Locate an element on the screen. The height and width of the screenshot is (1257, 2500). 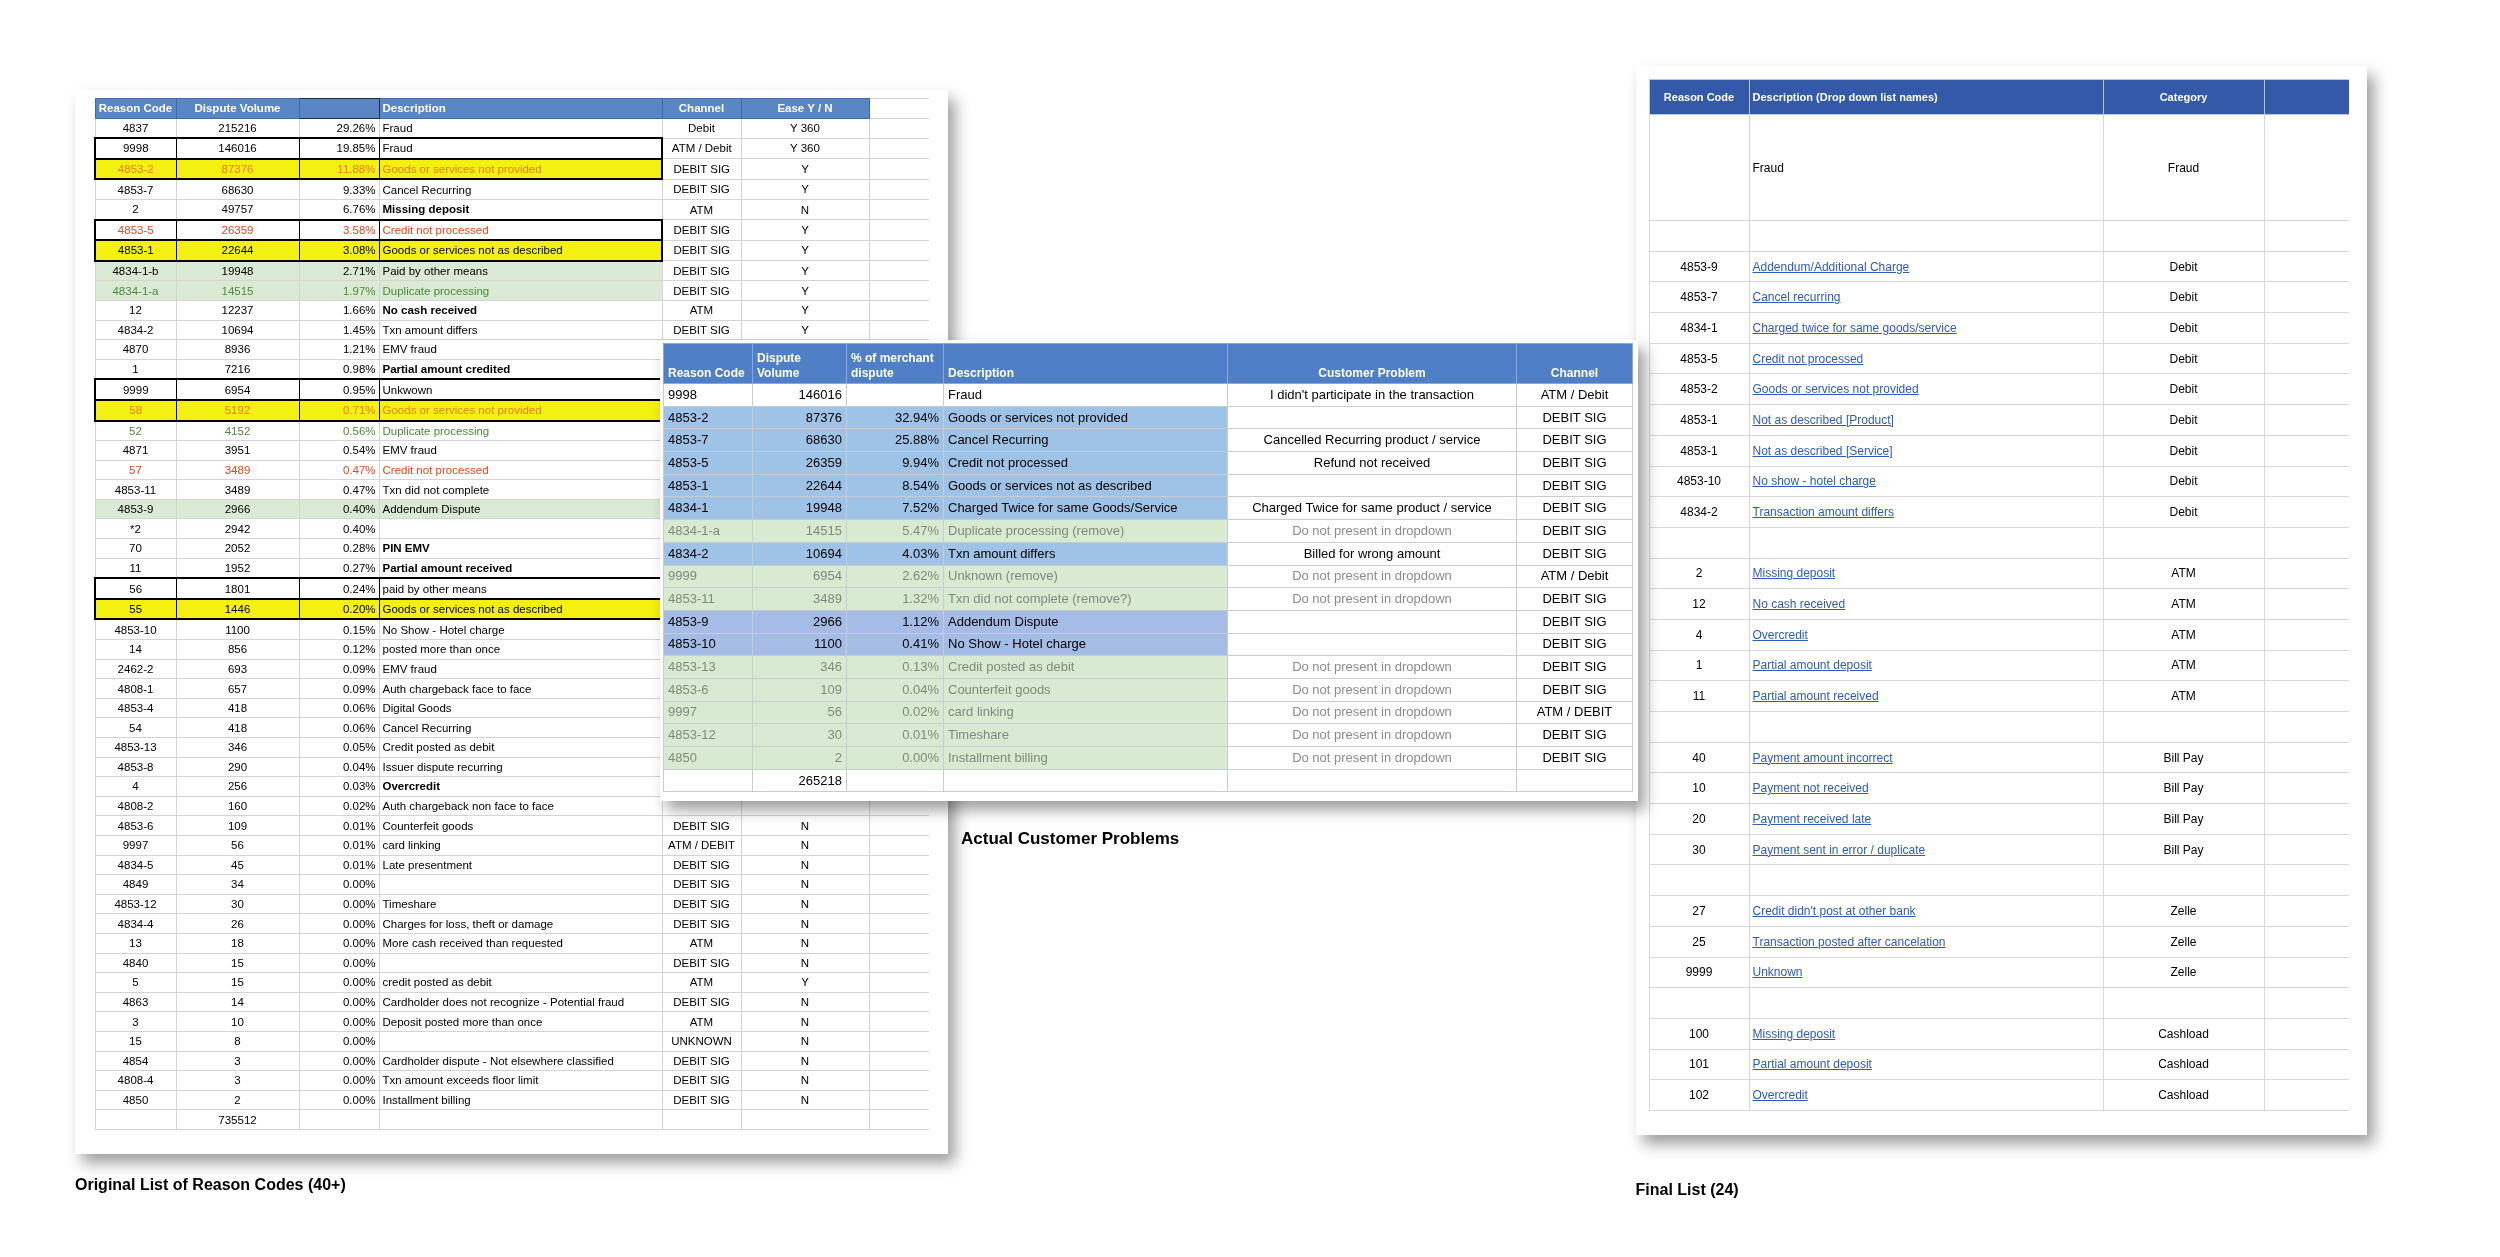
table-cell: Cancelled Recurring product / service is located at coordinates (1372, 440).